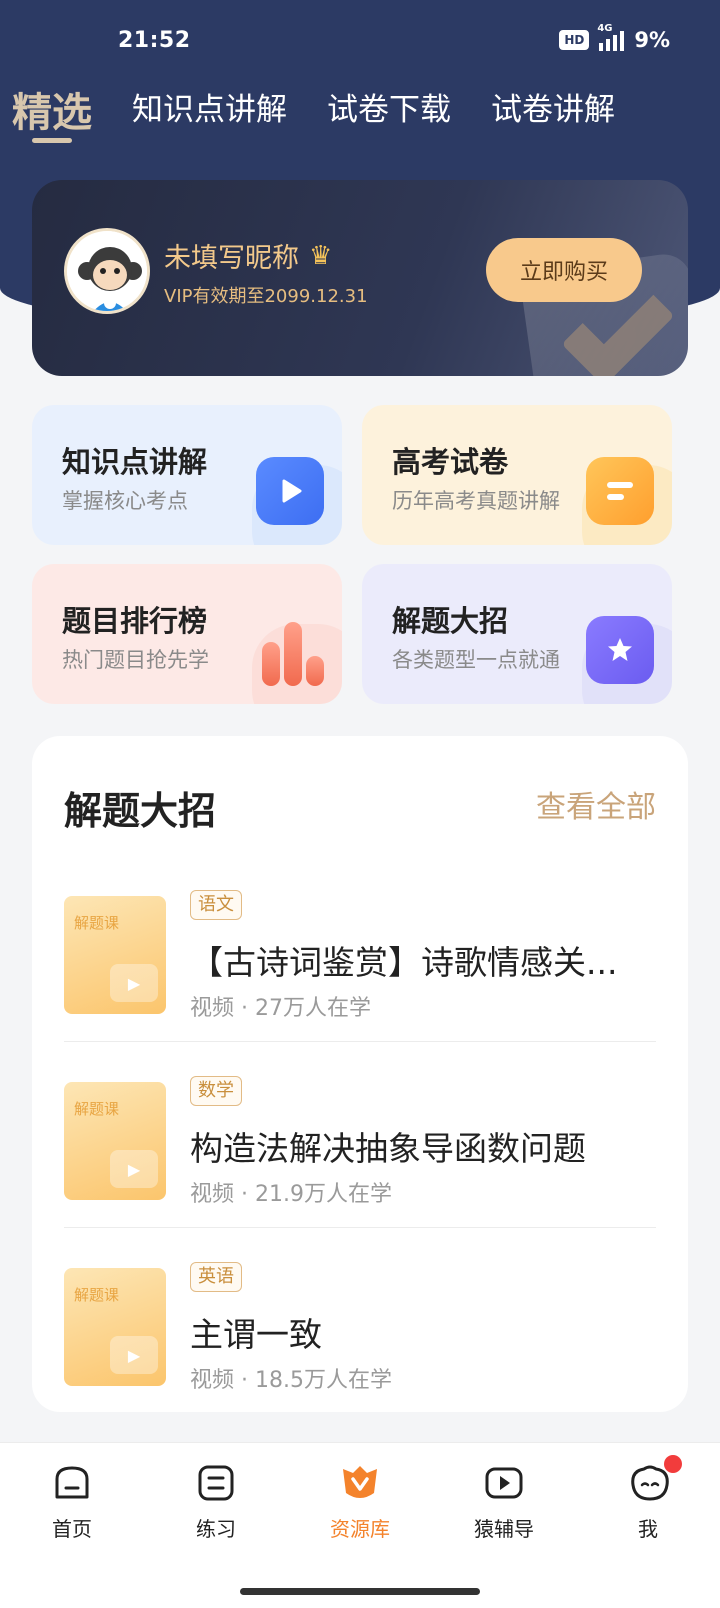 This screenshot has width=720, height=1608. Describe the element at coordinates (216, 905) in the screenshot. I see `subject-tag: 语文` at that location.